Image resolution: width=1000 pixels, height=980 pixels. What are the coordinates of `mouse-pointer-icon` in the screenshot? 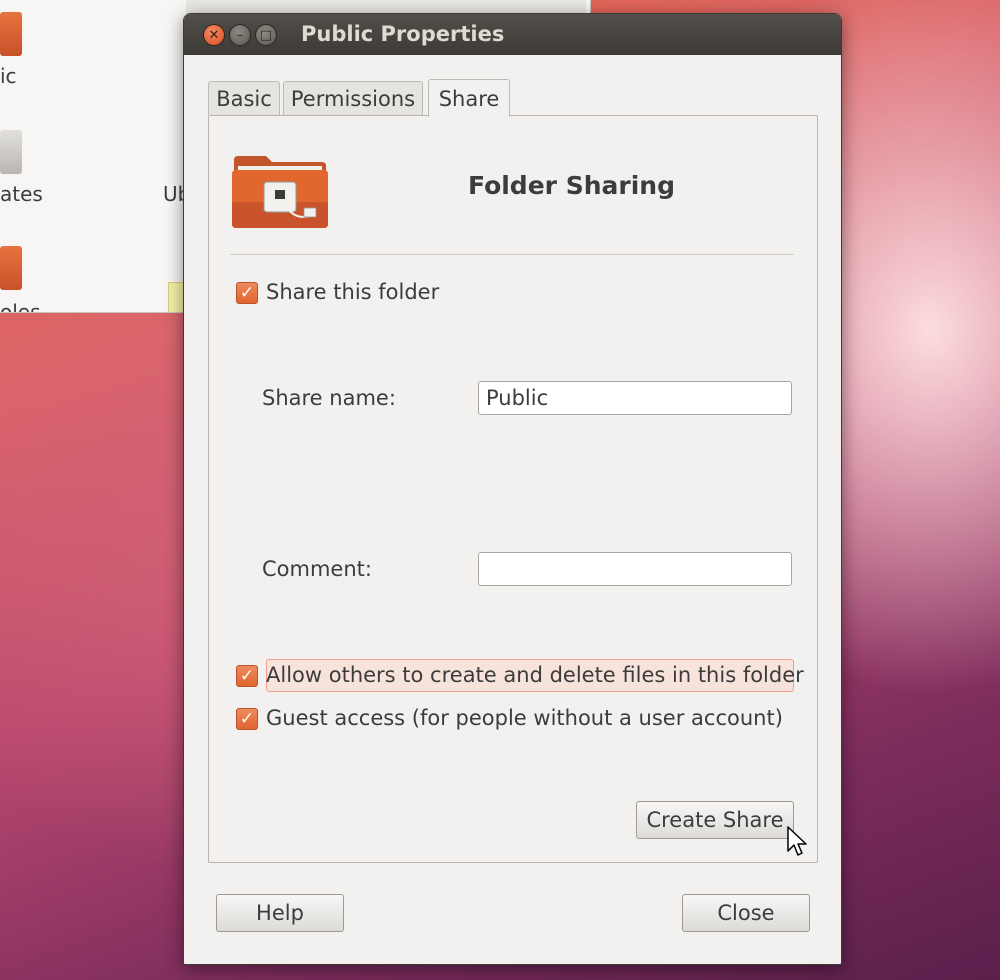 It's located at (797, 841).